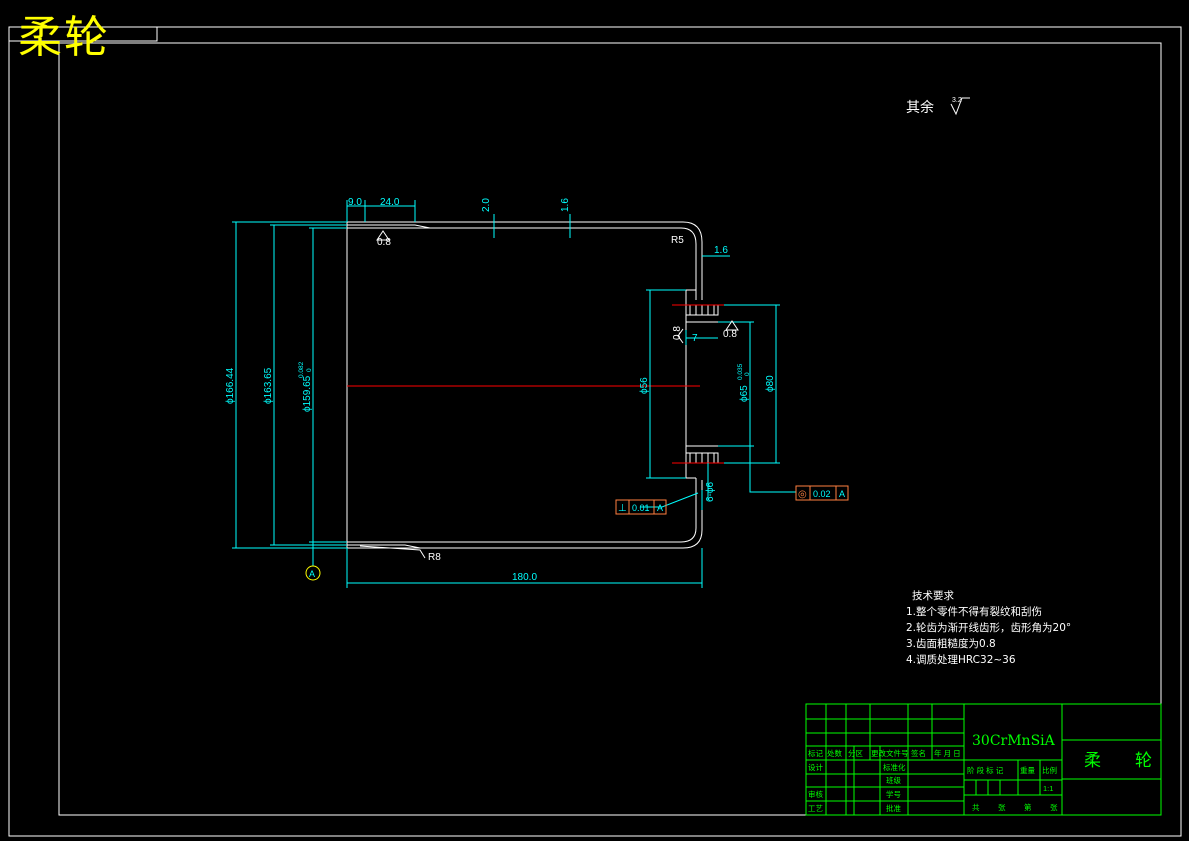  I want to click on dim-d163: ϕ163.65, so click(268, 385).